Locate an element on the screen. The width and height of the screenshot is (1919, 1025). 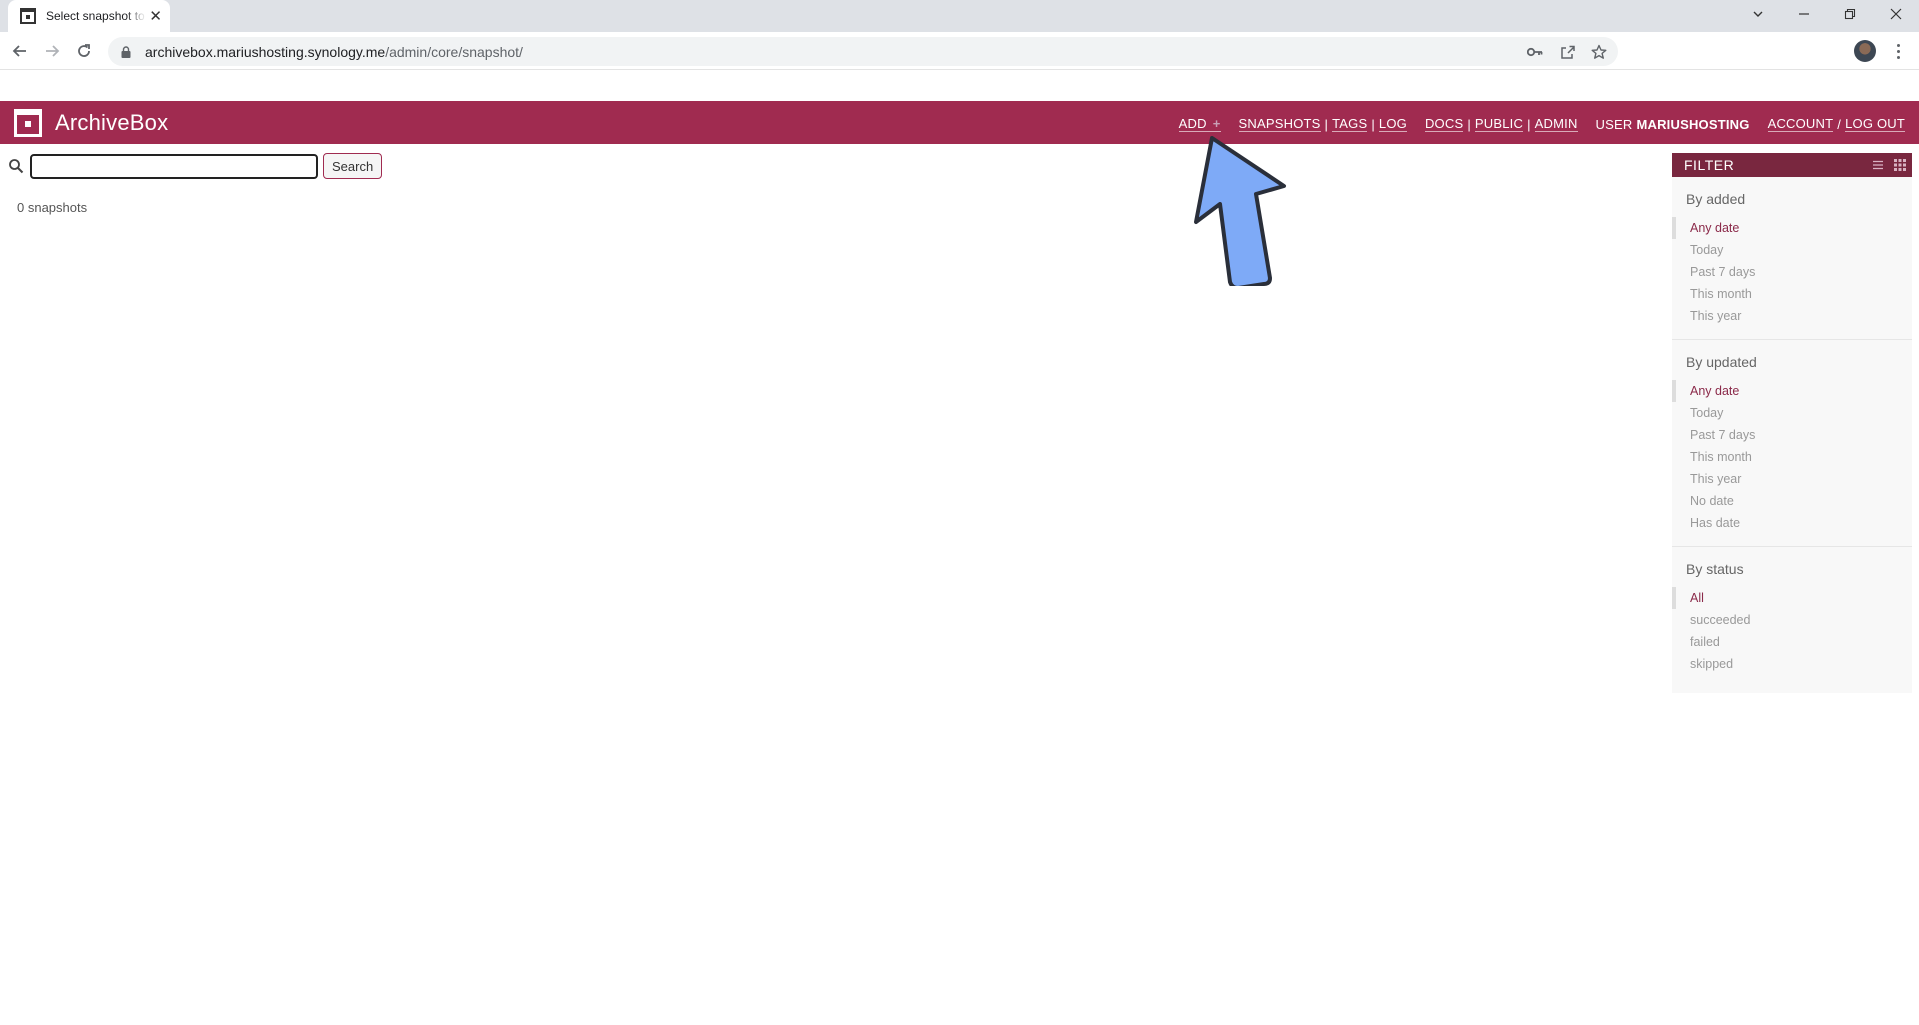
filter-option: All is located at coordinates (1792, 598).